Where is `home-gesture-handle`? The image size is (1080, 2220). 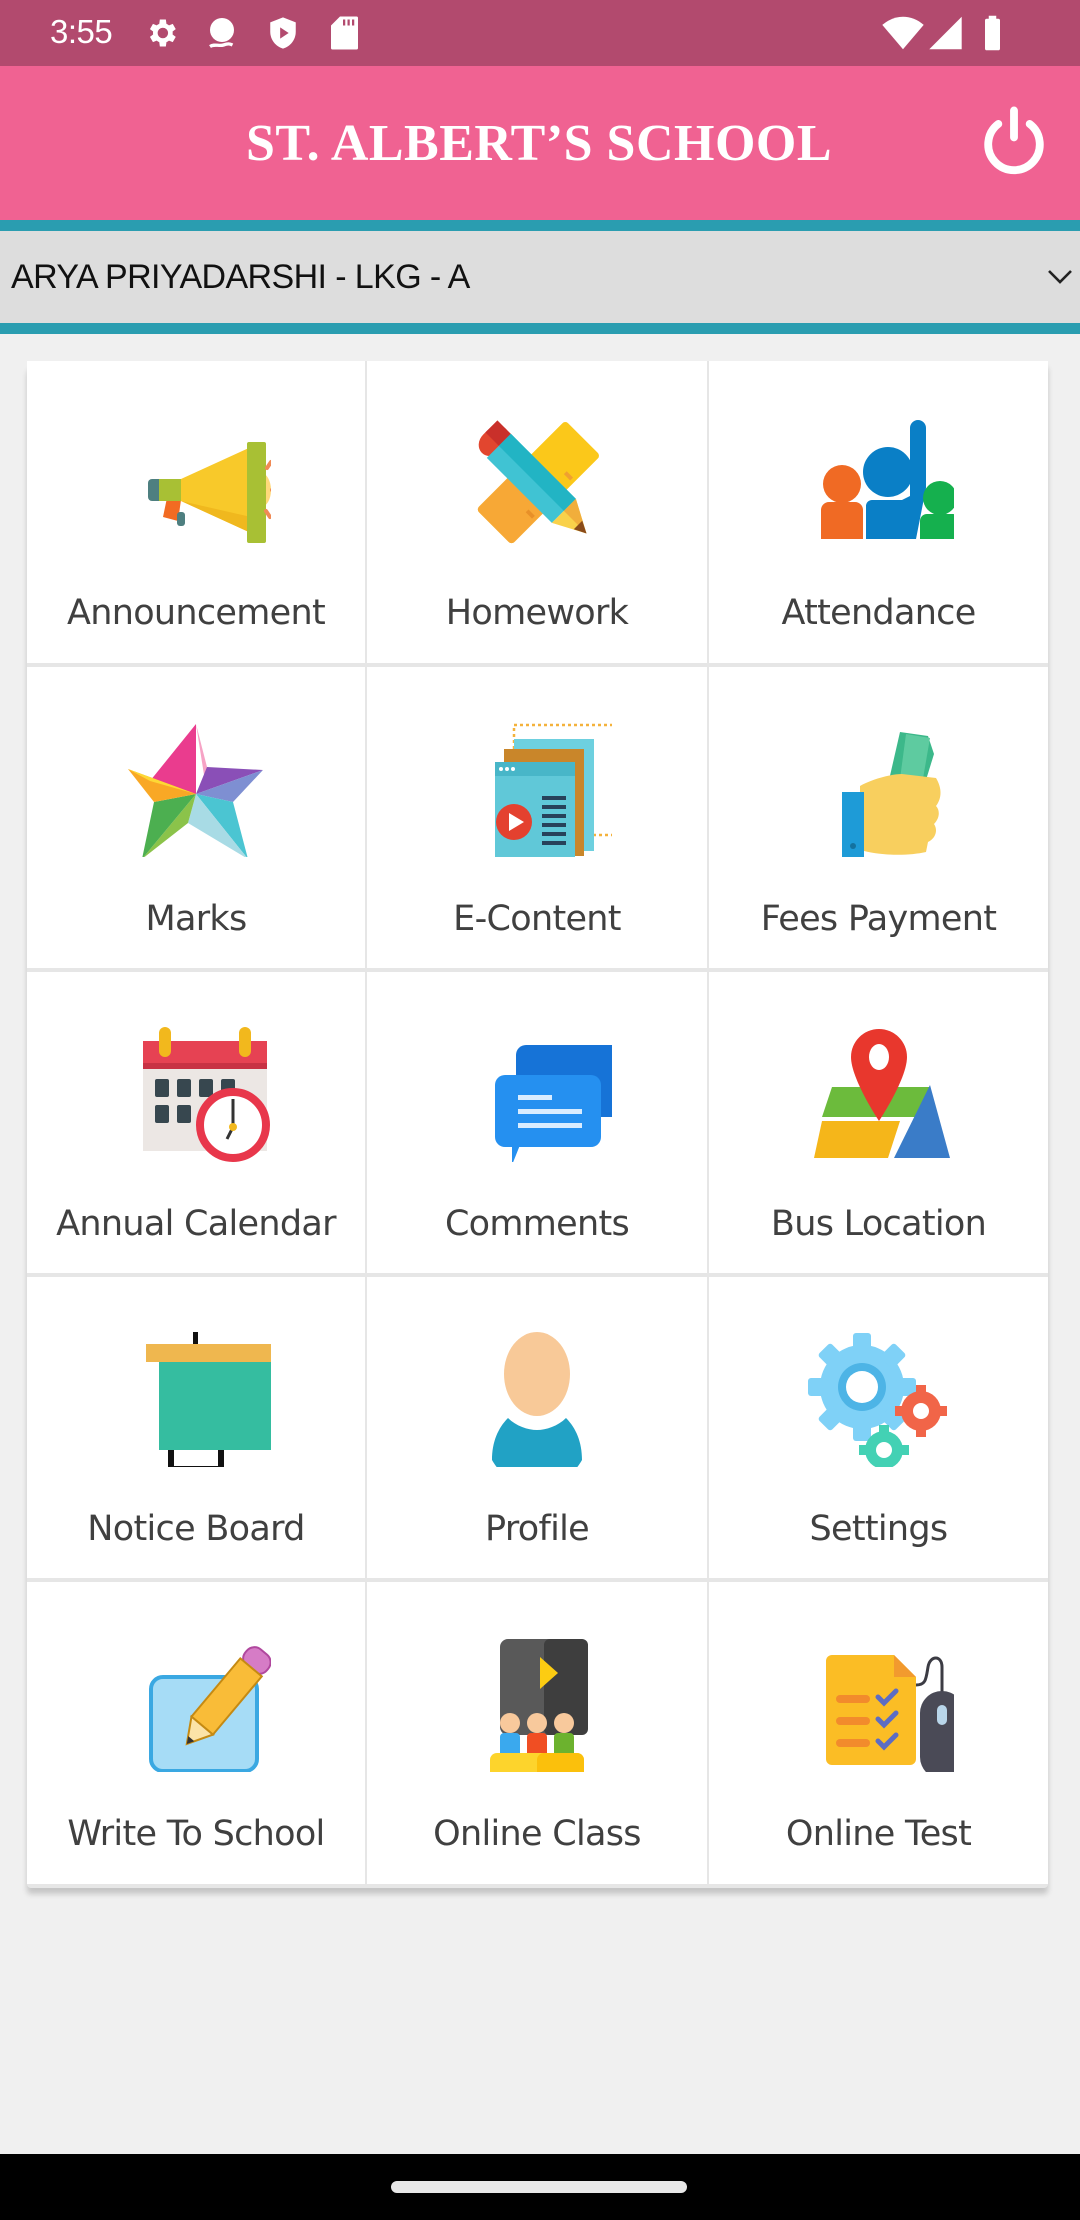
home-gesture-handle is located at coordinates (539, 2187).